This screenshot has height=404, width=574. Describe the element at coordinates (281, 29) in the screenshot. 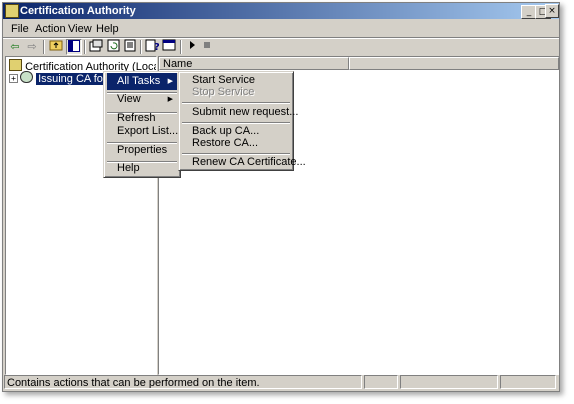

I see `menu-bar: File Action View Help` at that location.